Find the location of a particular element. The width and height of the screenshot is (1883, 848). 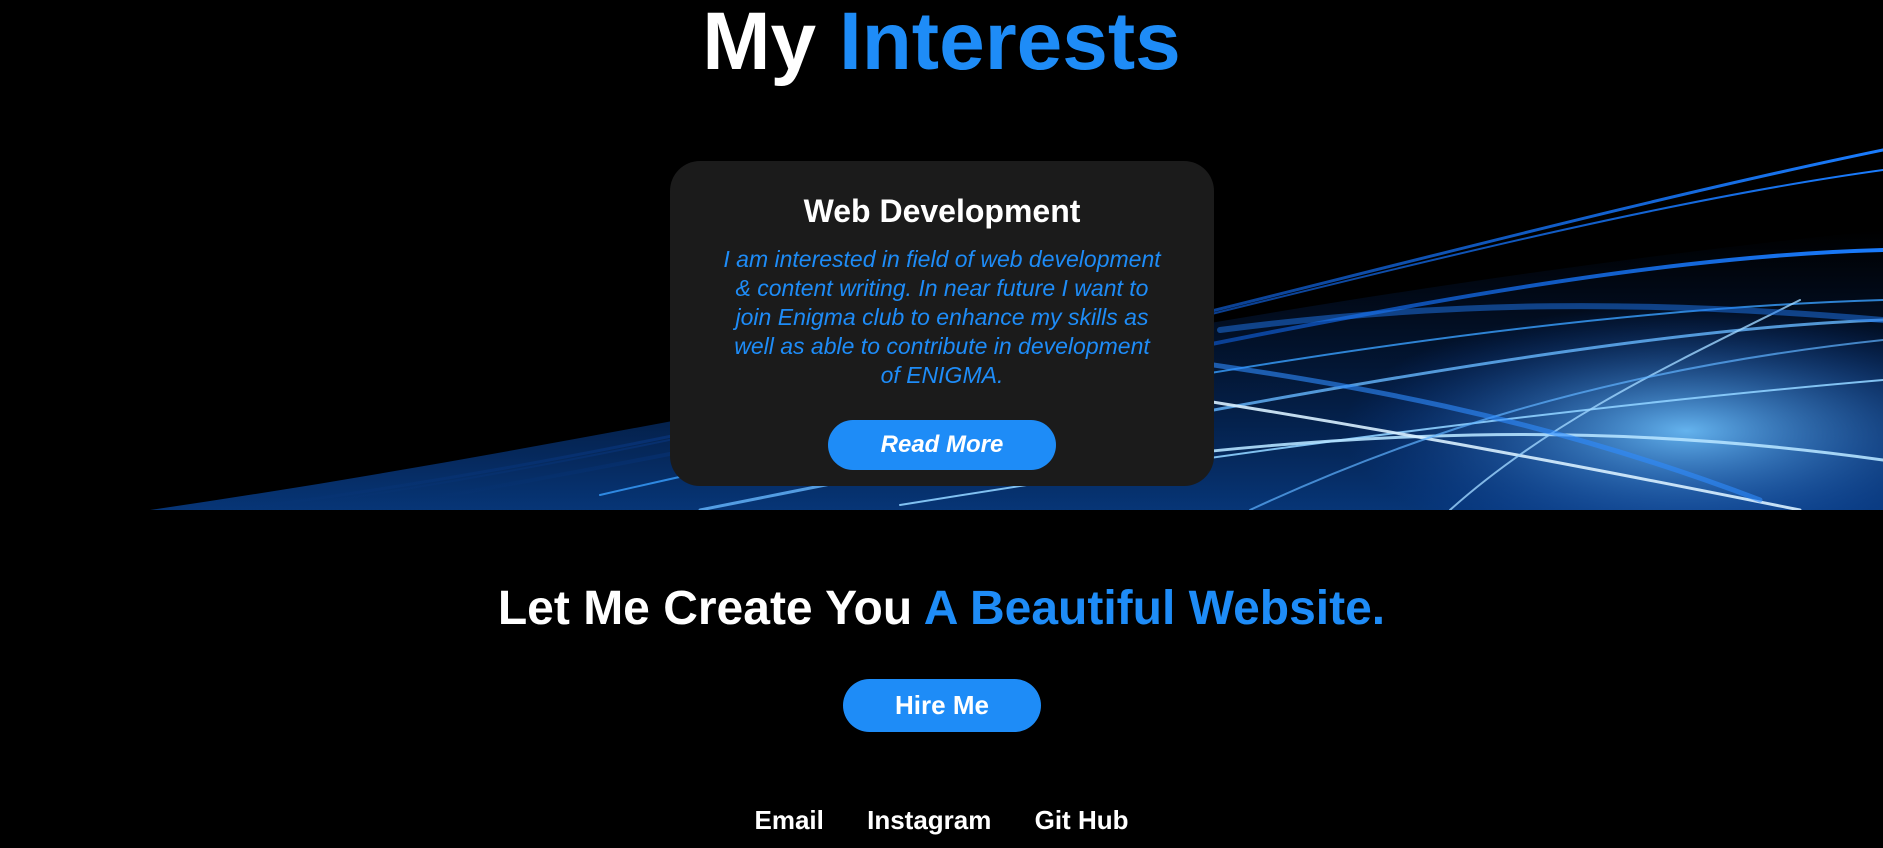

interests-heading-part2: Interests is located at coordinates (1009, 43).